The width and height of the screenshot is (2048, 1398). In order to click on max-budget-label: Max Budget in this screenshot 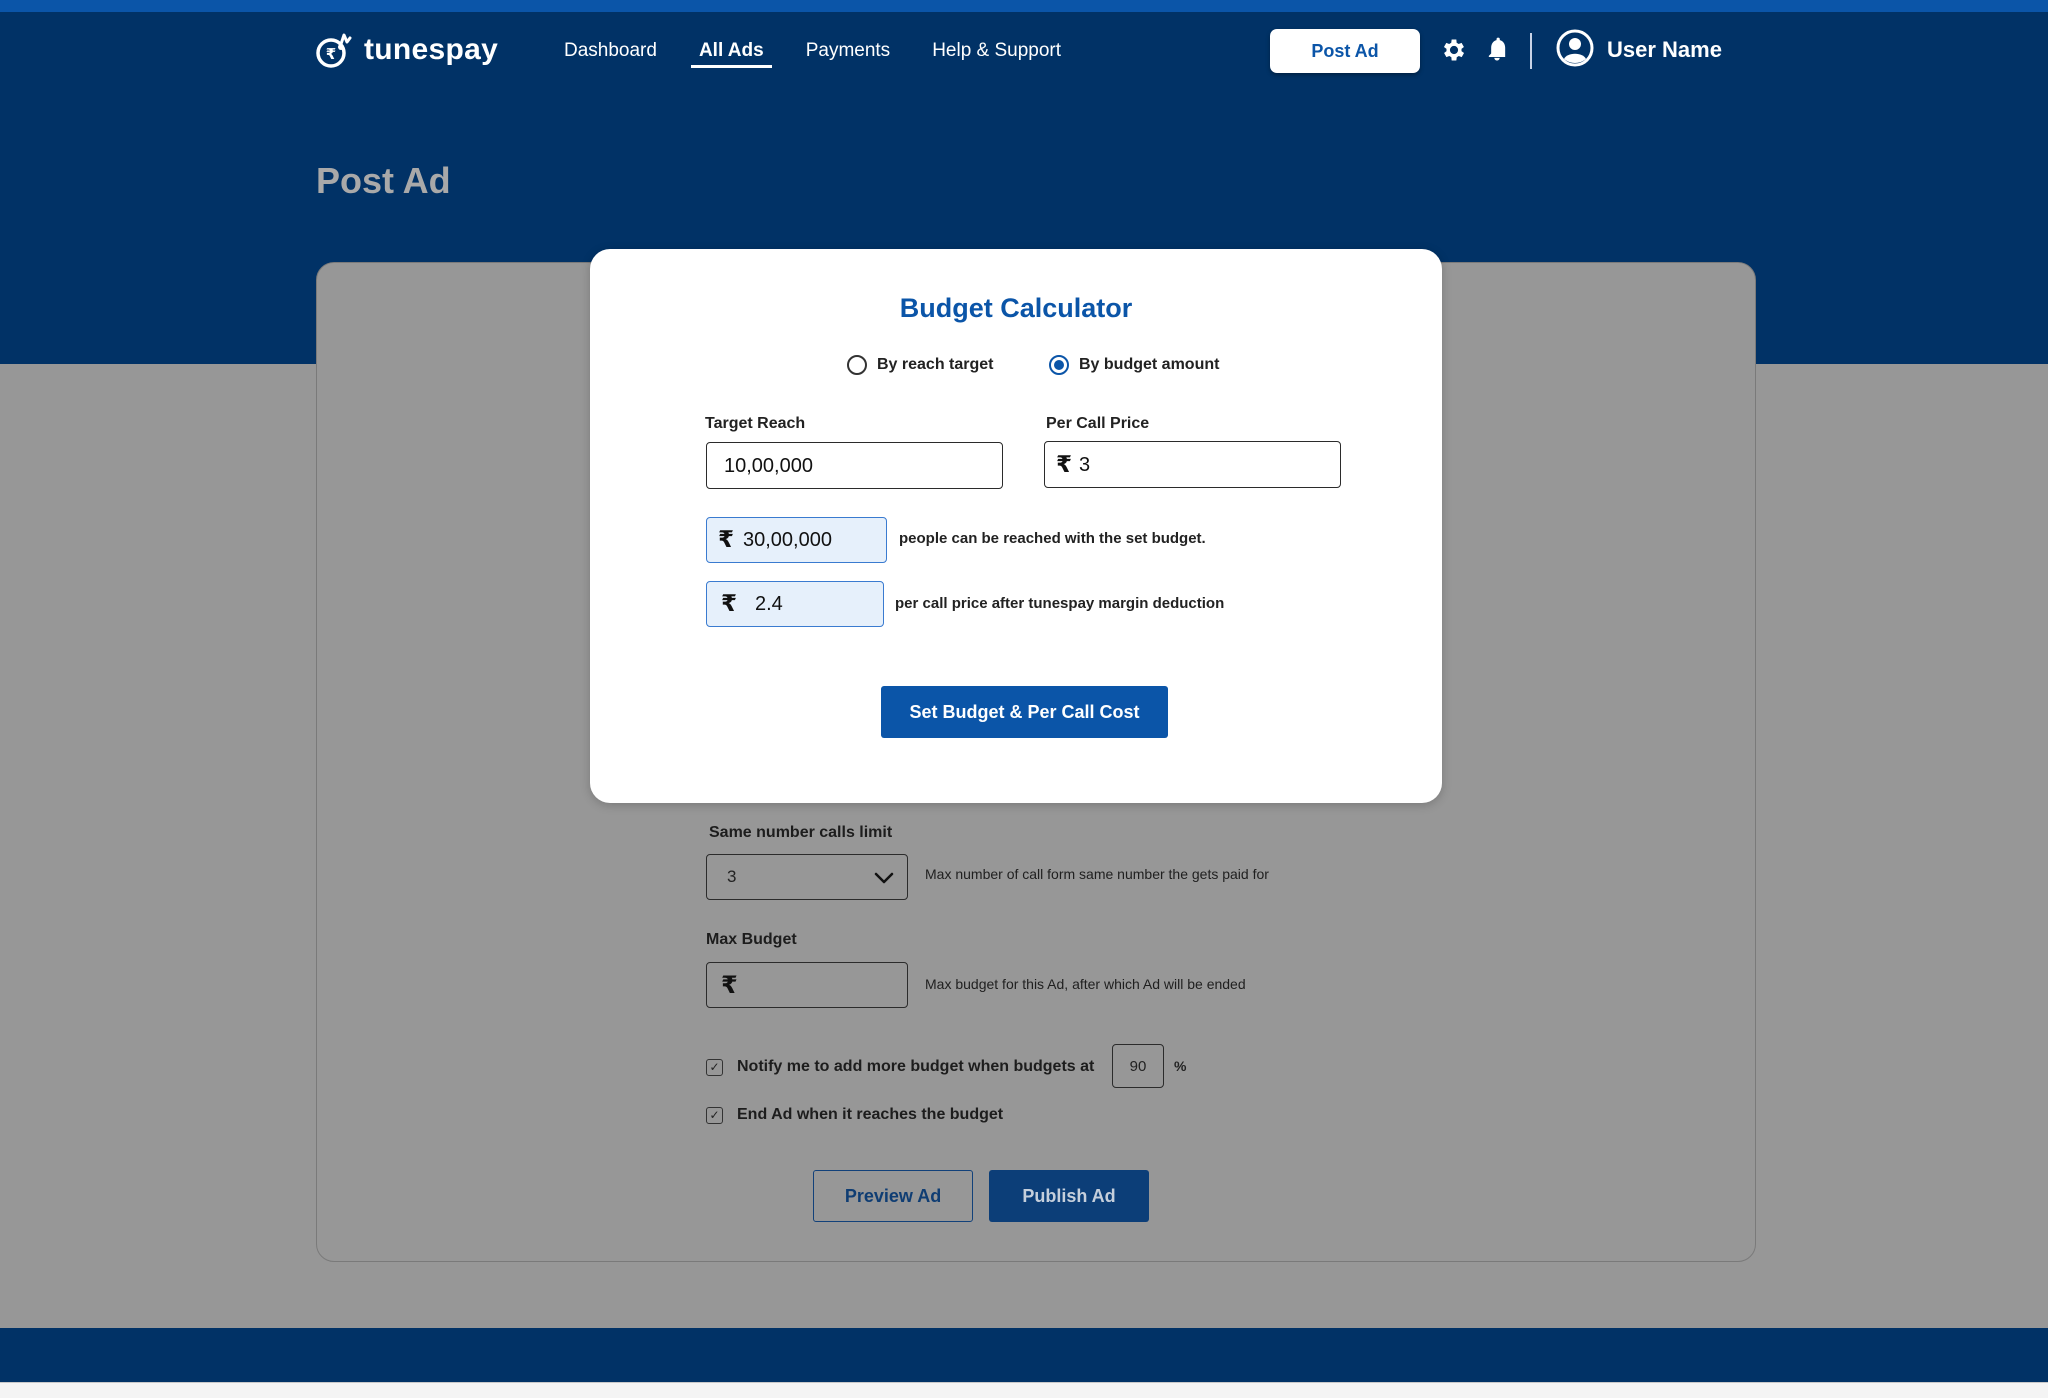, I will do `click(751, 939)`.